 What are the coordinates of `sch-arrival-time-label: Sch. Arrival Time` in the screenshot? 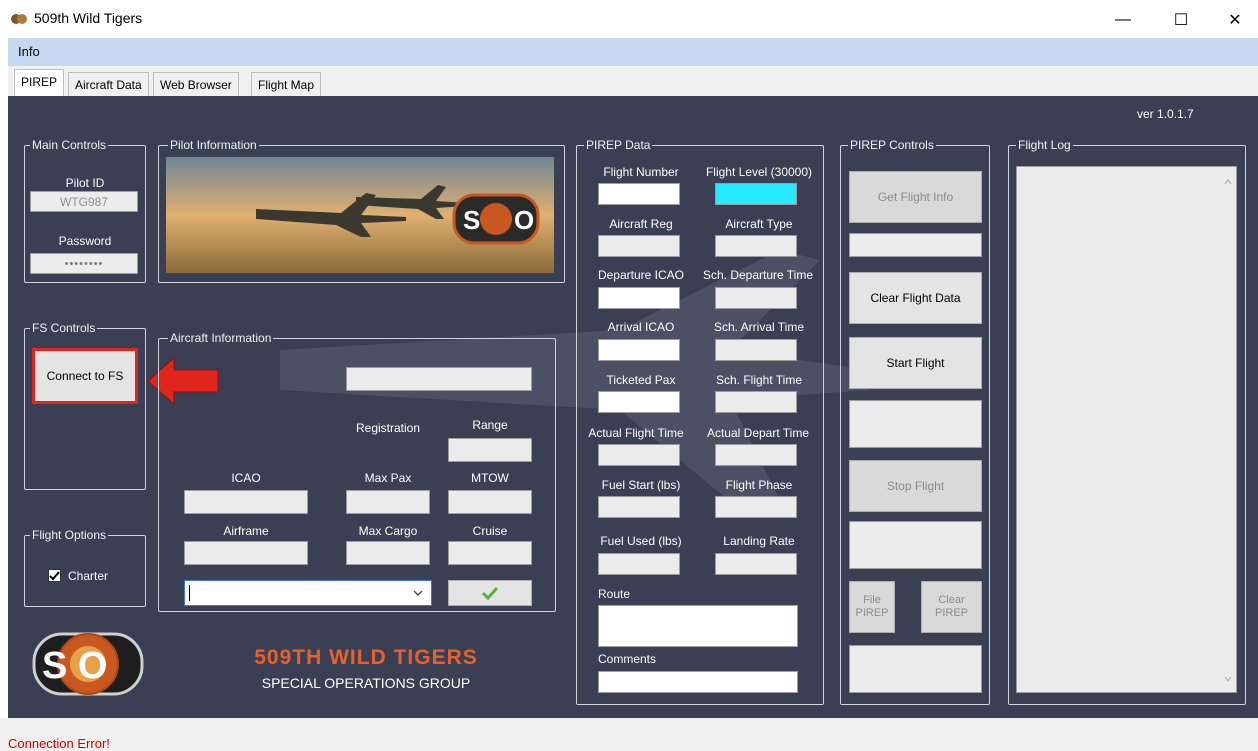 It's located at (759, 327).